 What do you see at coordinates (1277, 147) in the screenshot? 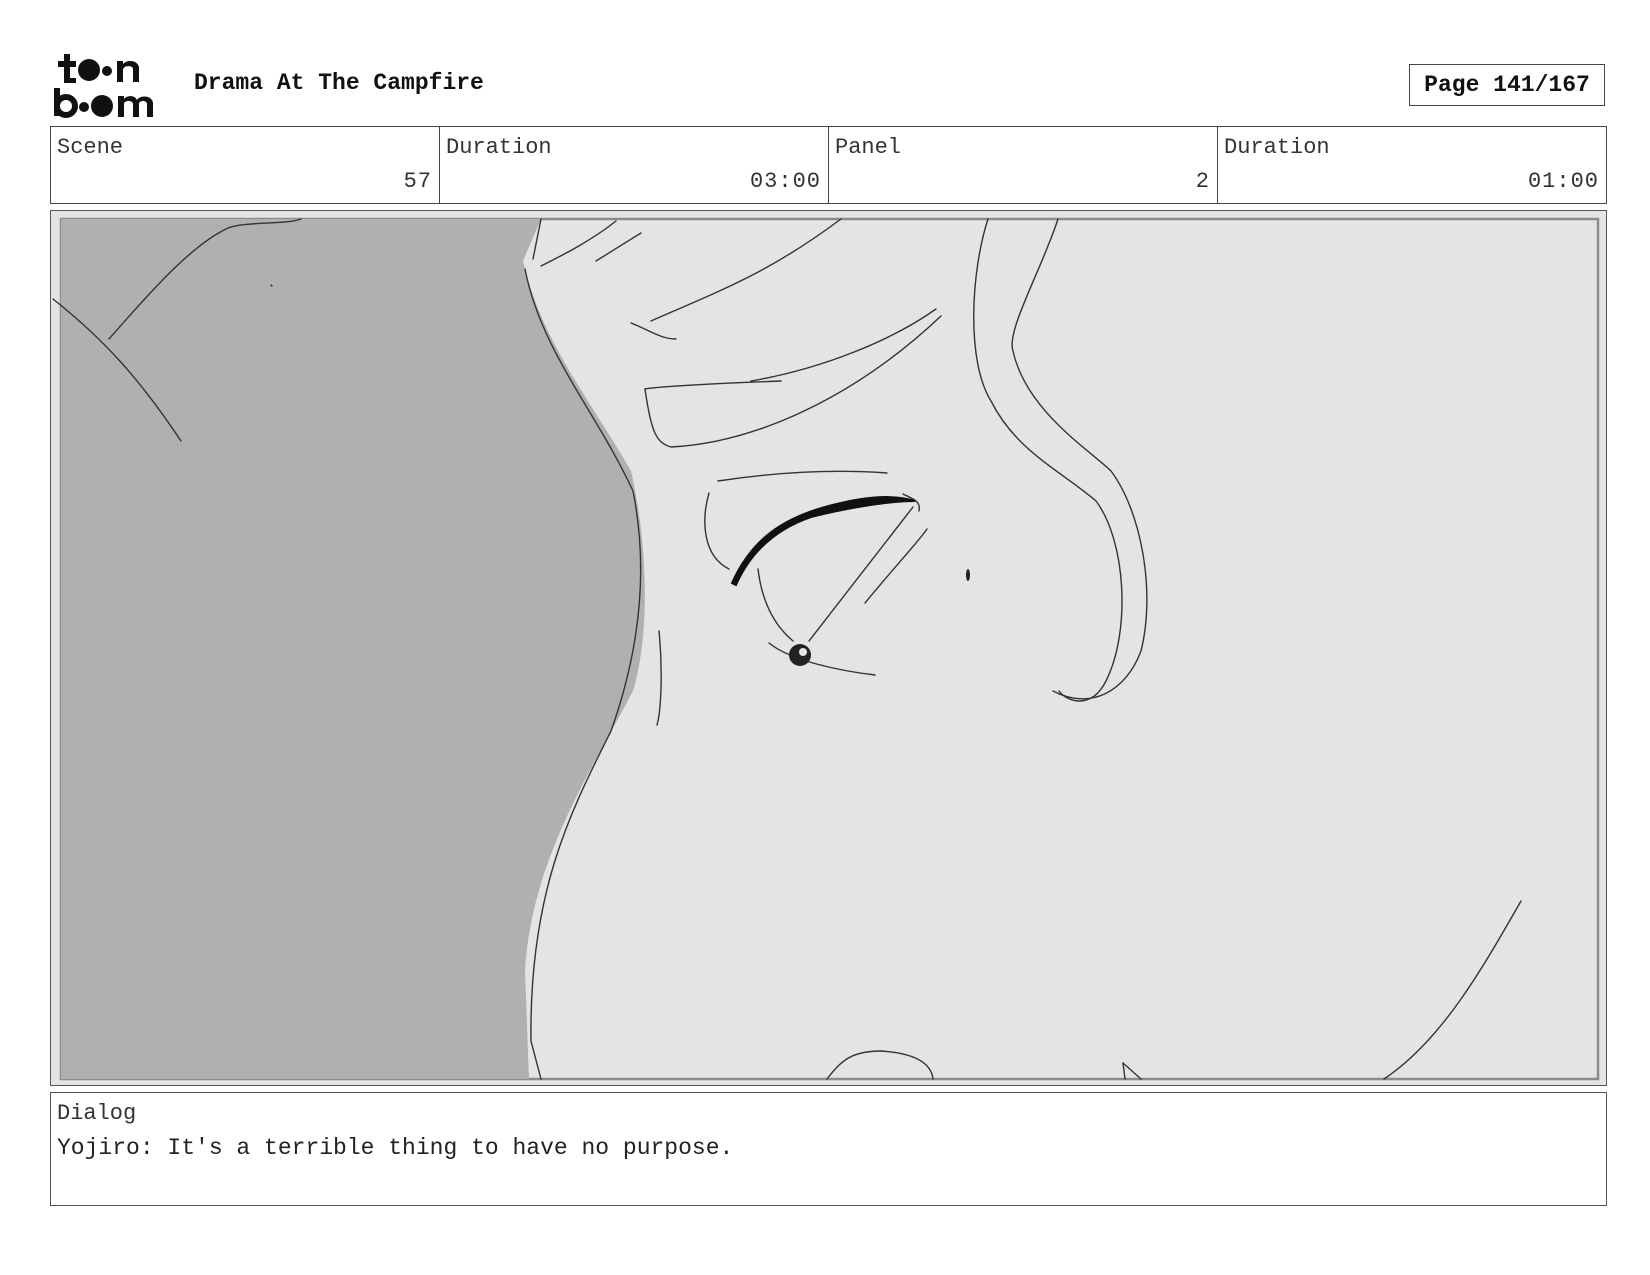
I see `panel-duration-label: Duration` at bounding box center [1277, 147].